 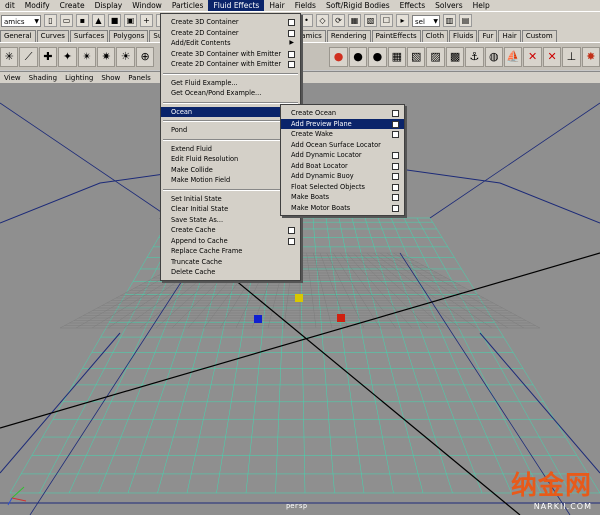 I want to click on manip-yellow-handle, so click(x=299, y=298).